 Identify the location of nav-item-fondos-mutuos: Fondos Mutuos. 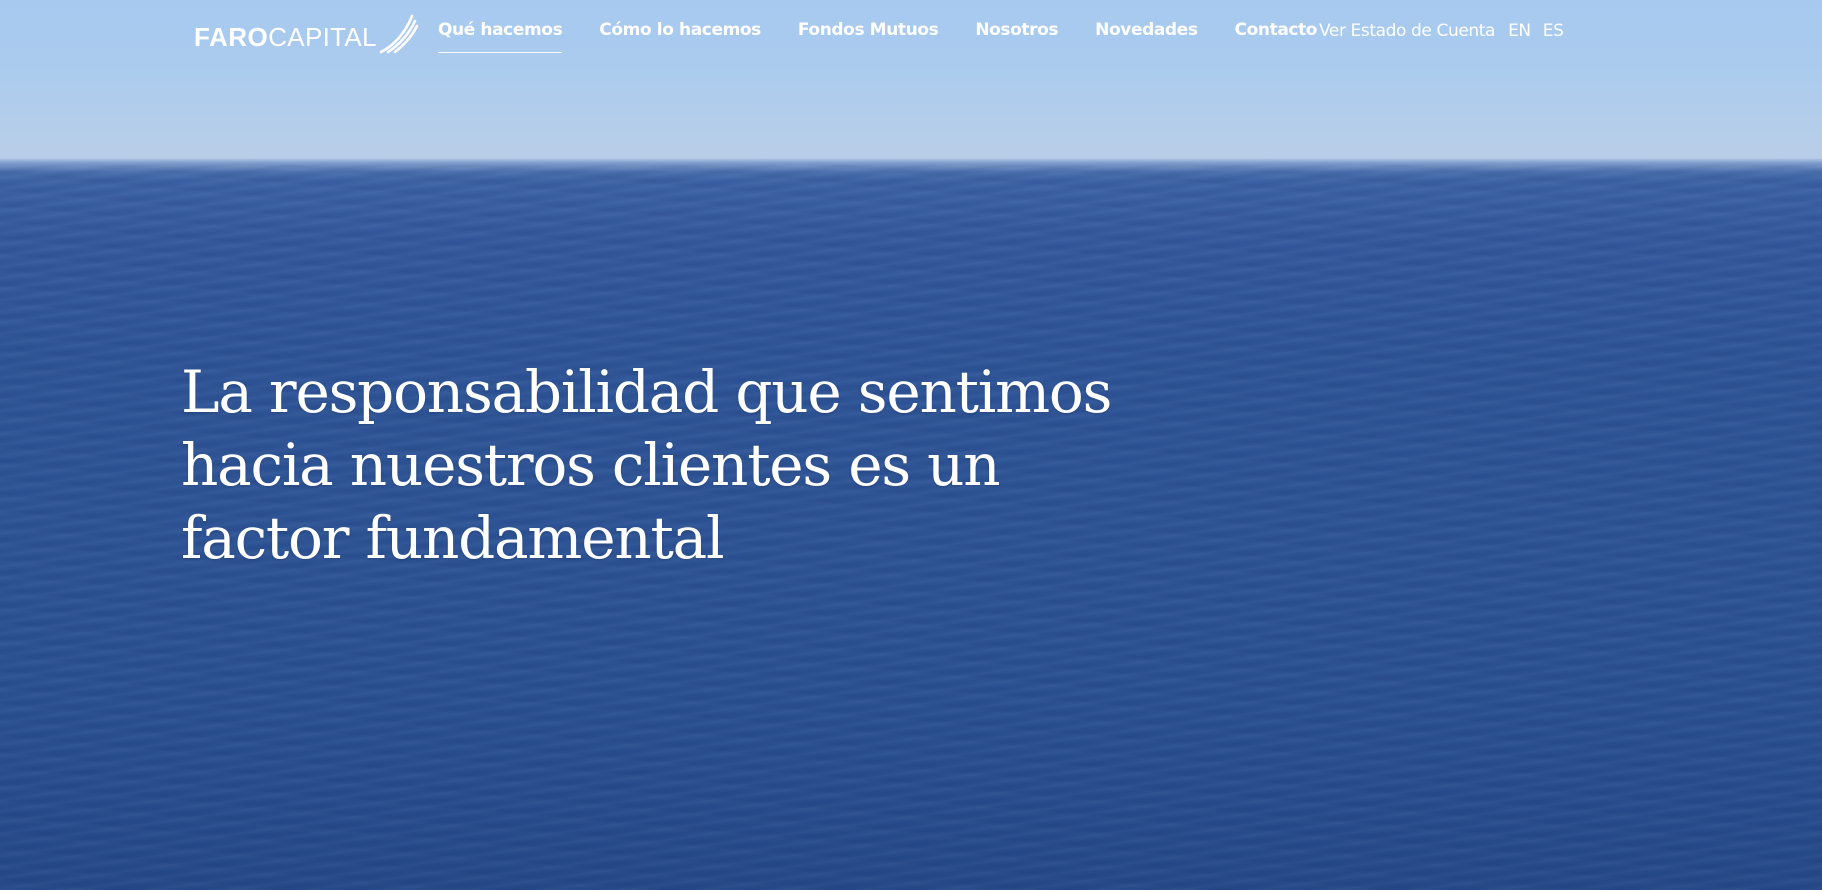
(868, 30).